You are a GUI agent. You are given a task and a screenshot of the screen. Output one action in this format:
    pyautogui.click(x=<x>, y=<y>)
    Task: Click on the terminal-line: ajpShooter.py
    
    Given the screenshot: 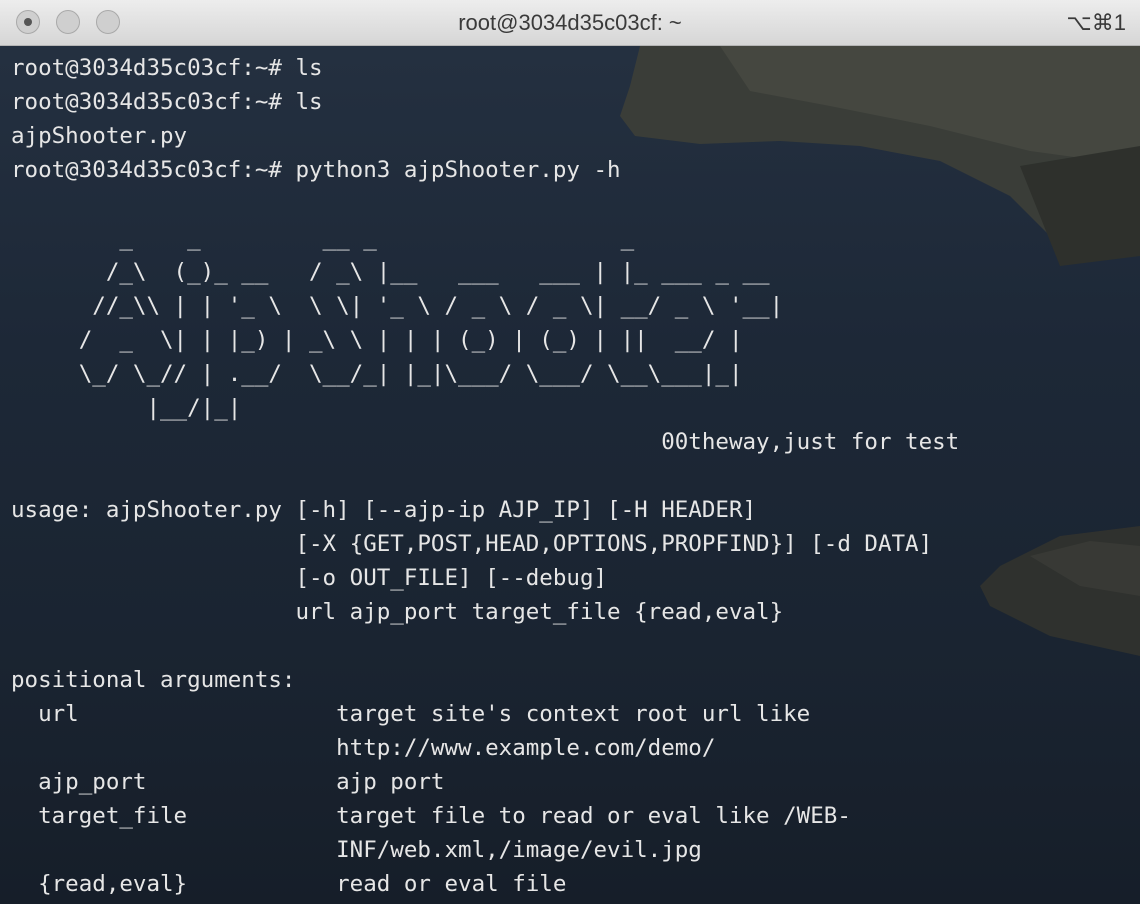 What is the action you would take?
    pyautogui.click(x=99, y=136)
    